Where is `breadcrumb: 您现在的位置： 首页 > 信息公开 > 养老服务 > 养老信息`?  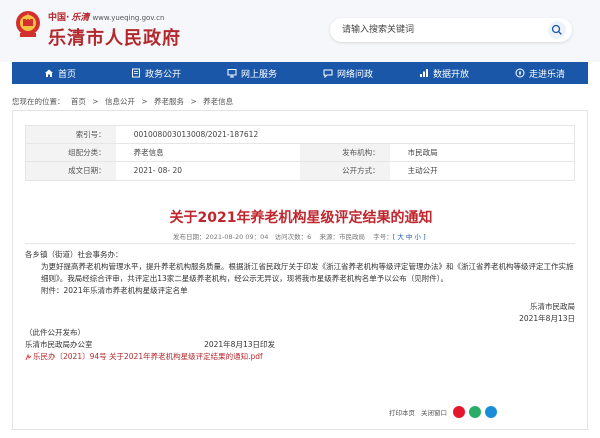
breadcrumb: 您现在的位置： 首页 > 信息公开 > 养老服务 > 养老信息 is located at coordinates (124, 101).